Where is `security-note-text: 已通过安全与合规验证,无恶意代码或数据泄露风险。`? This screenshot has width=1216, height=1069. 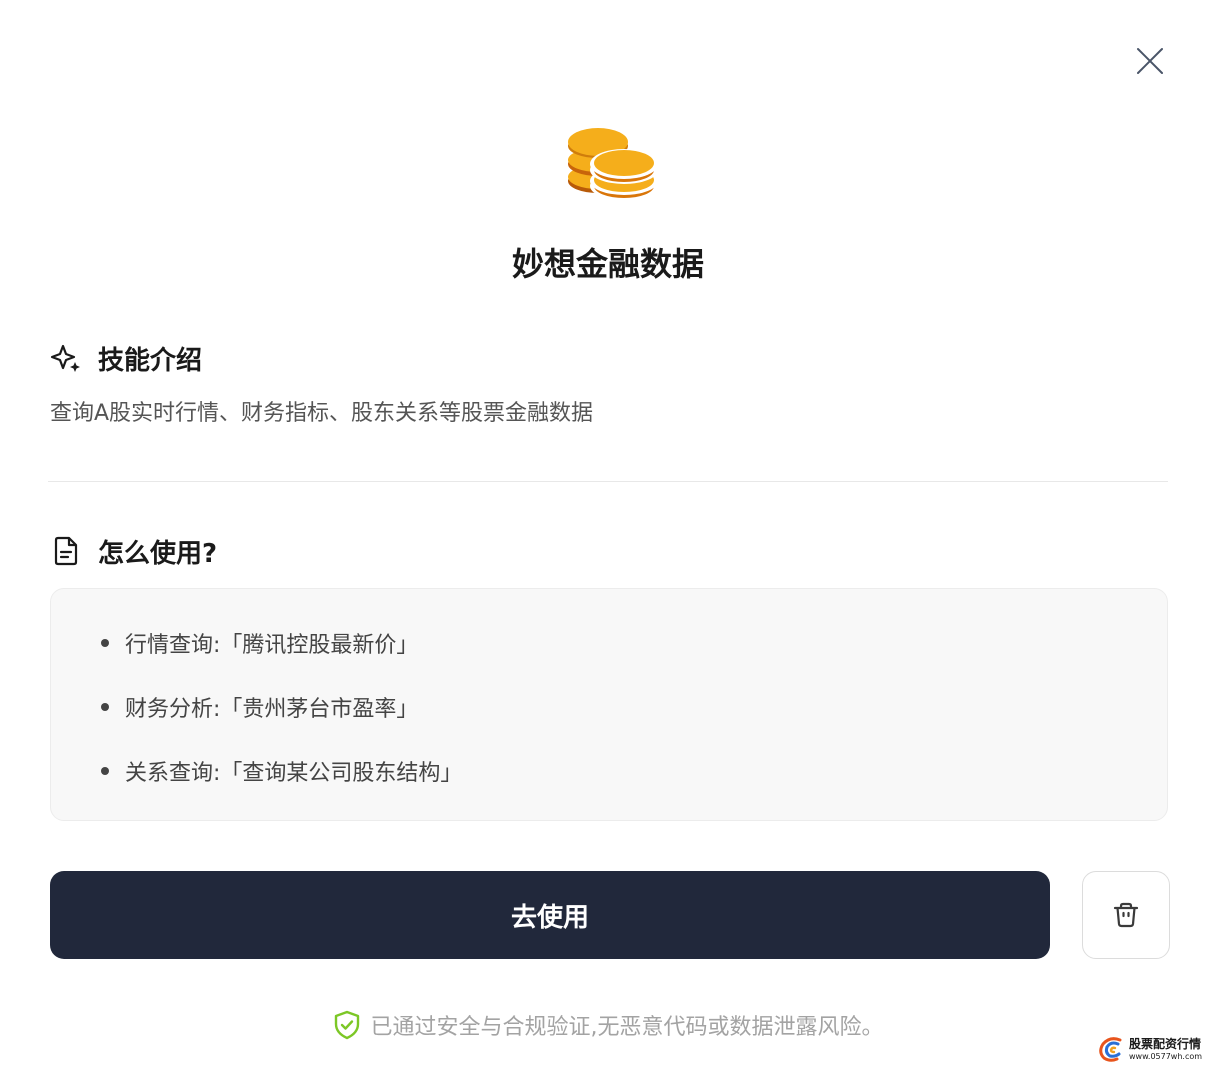
security-note-text: 已通过安全与合规验证,无恶意代码或数据泄露风险。 is located at coordinates (627, 1027).